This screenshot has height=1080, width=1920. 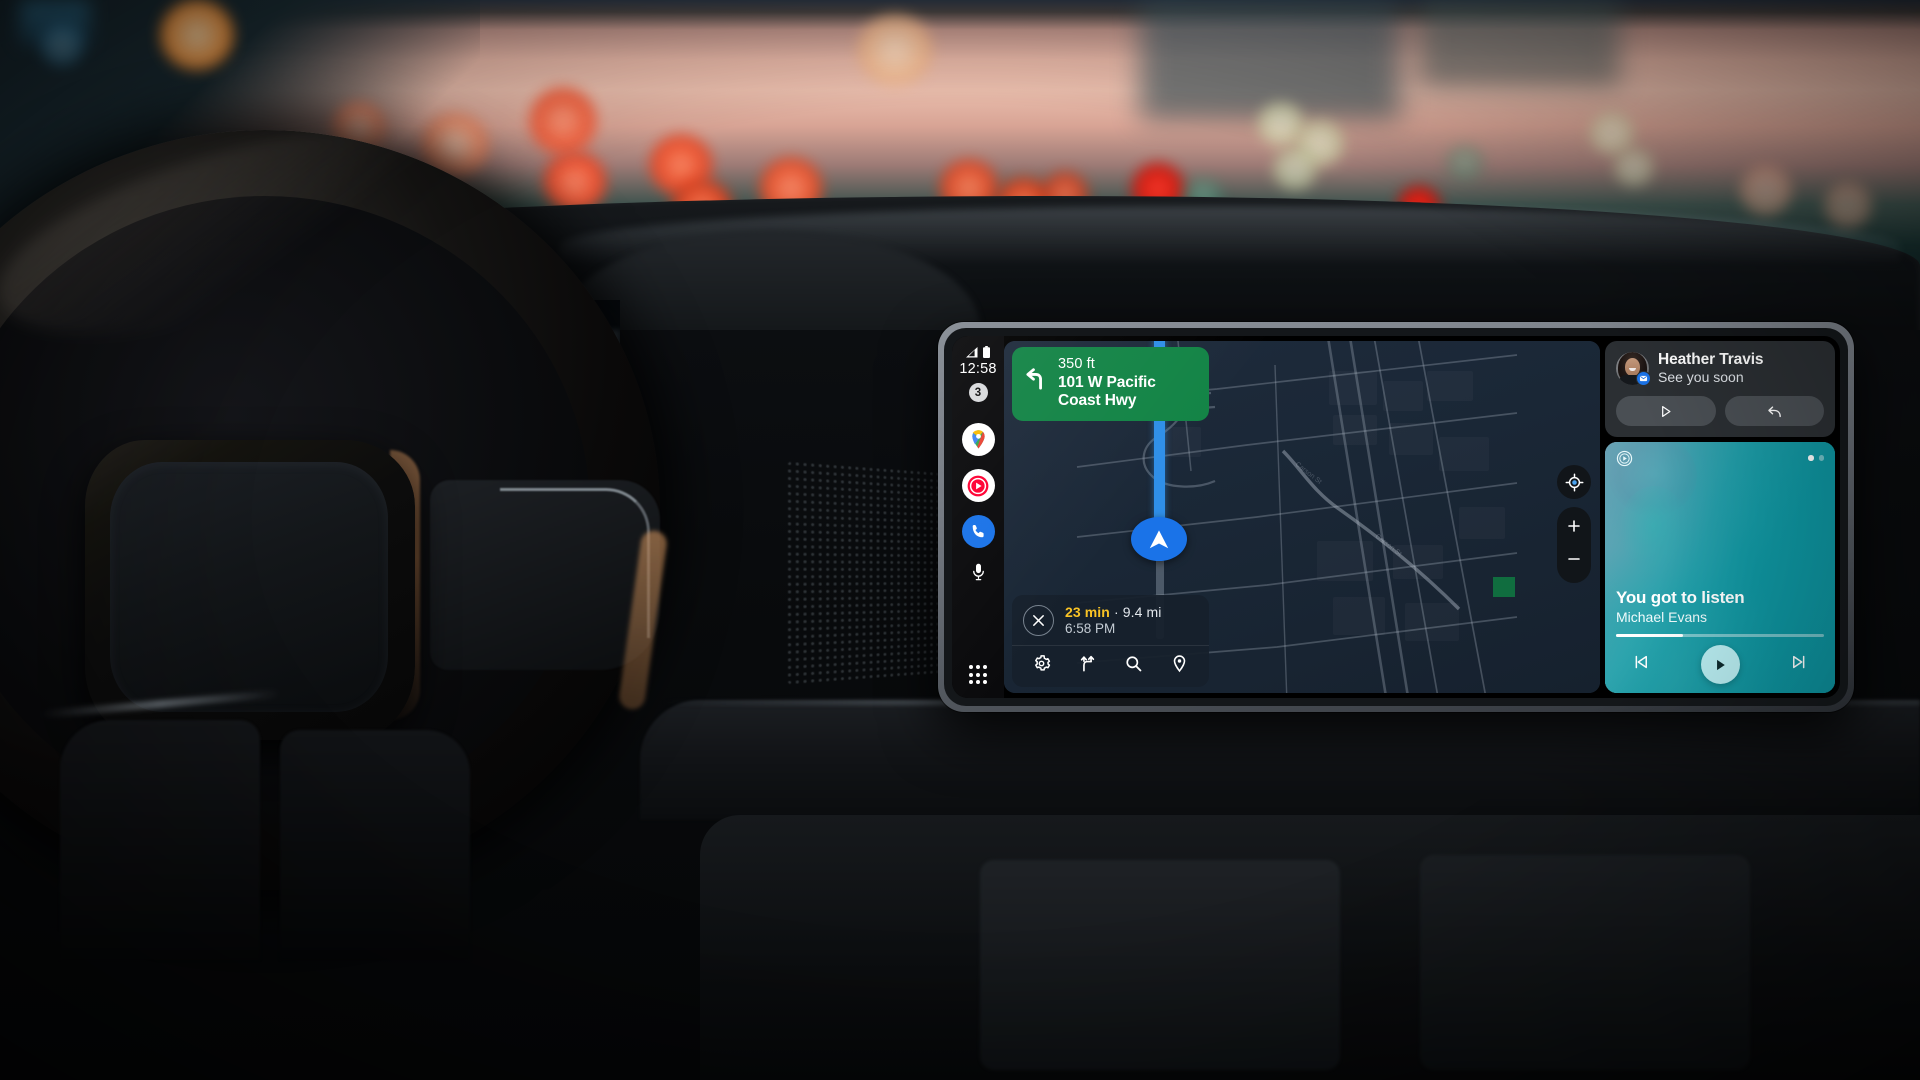 I want to click on maneuver-text: 350 ft 101 W Pacific Coast Hwy, so click(x=1128, y=383).